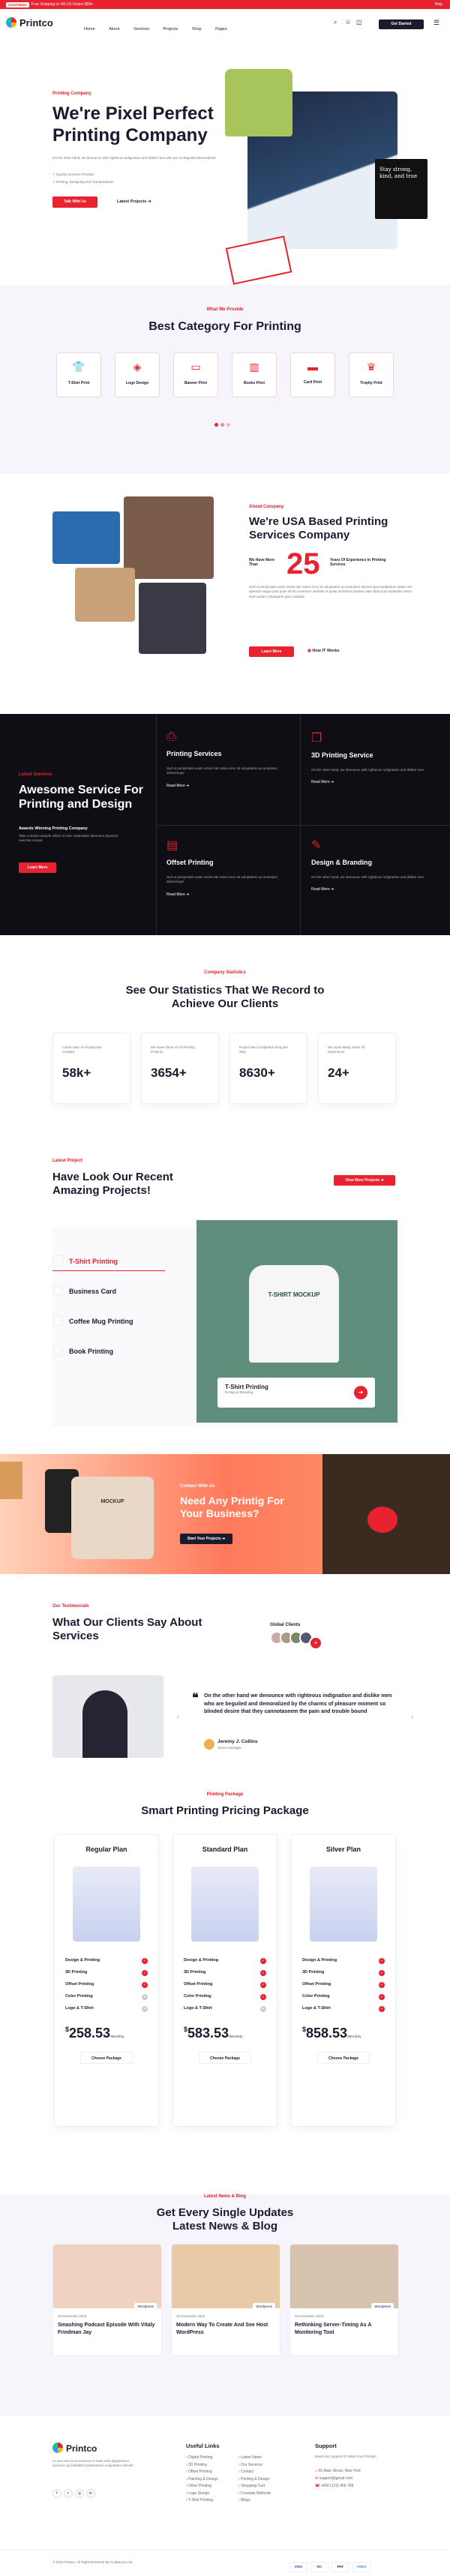  What do you see at coordinates (57, 2448) in the screenshot?
I see `footer-logo-icon` at bounding box center [57, 2448].